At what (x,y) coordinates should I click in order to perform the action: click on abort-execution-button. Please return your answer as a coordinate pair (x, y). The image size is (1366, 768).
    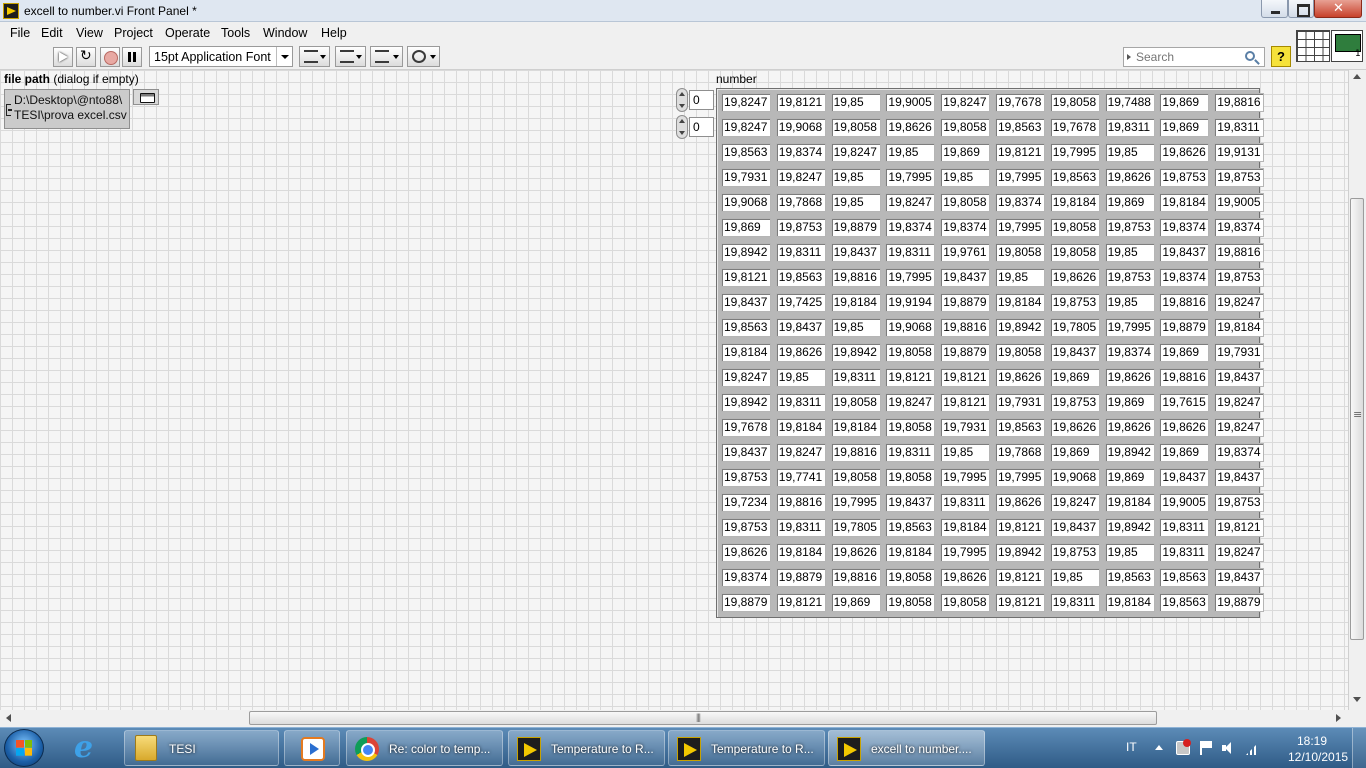
    Looking at the image, I should click on (110, 57).